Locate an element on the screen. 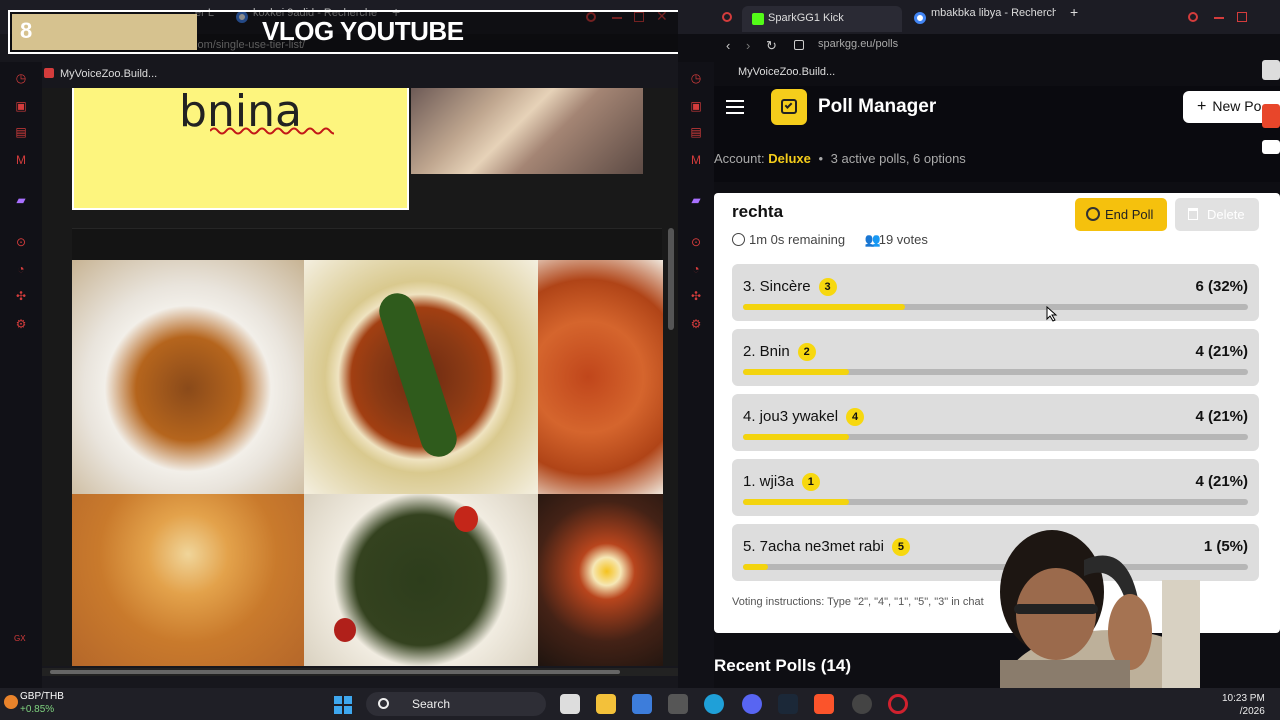  menu-icon is located at coordinates (737, 107).